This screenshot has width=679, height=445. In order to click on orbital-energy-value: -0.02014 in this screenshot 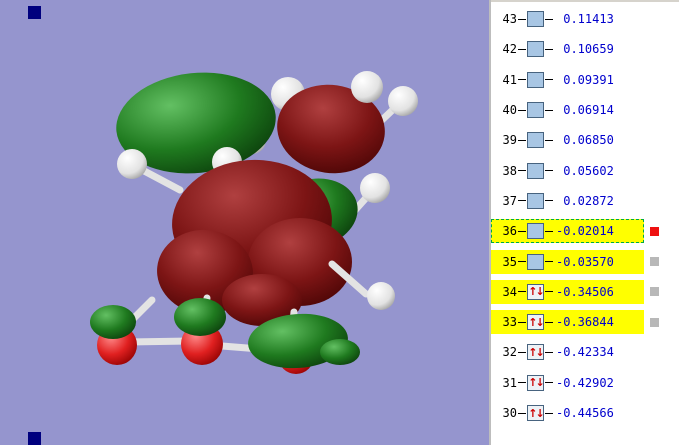, I will do `click(585, 231)`.